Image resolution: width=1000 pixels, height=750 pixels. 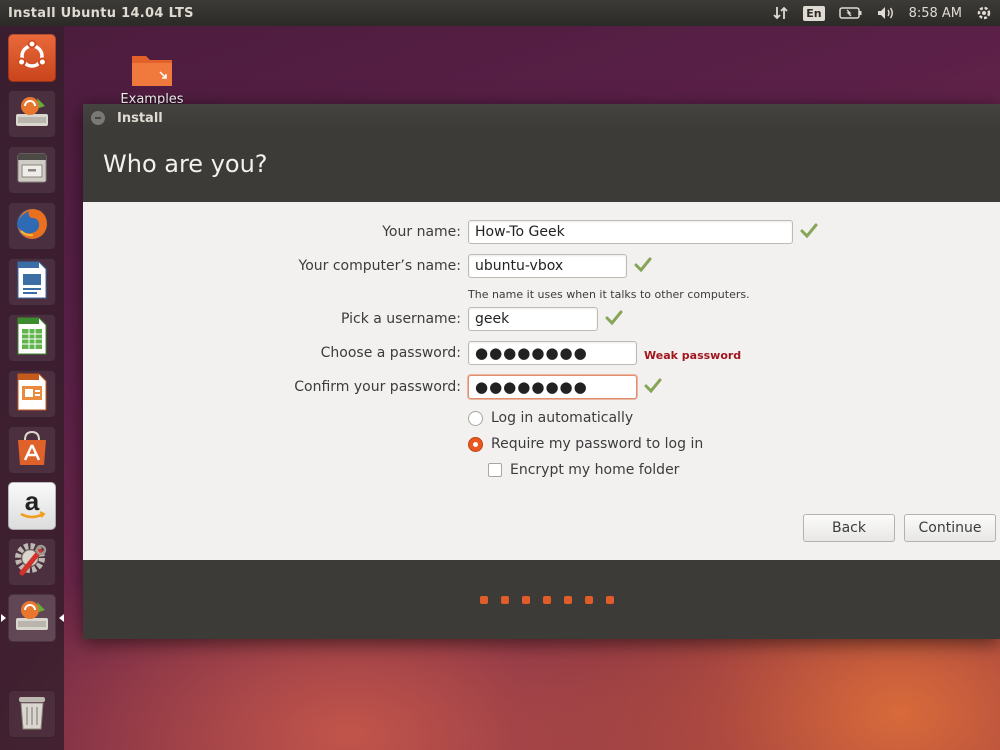 I want to click on confirm-password-label: Confirm your password:, so click(x=377, y=387).